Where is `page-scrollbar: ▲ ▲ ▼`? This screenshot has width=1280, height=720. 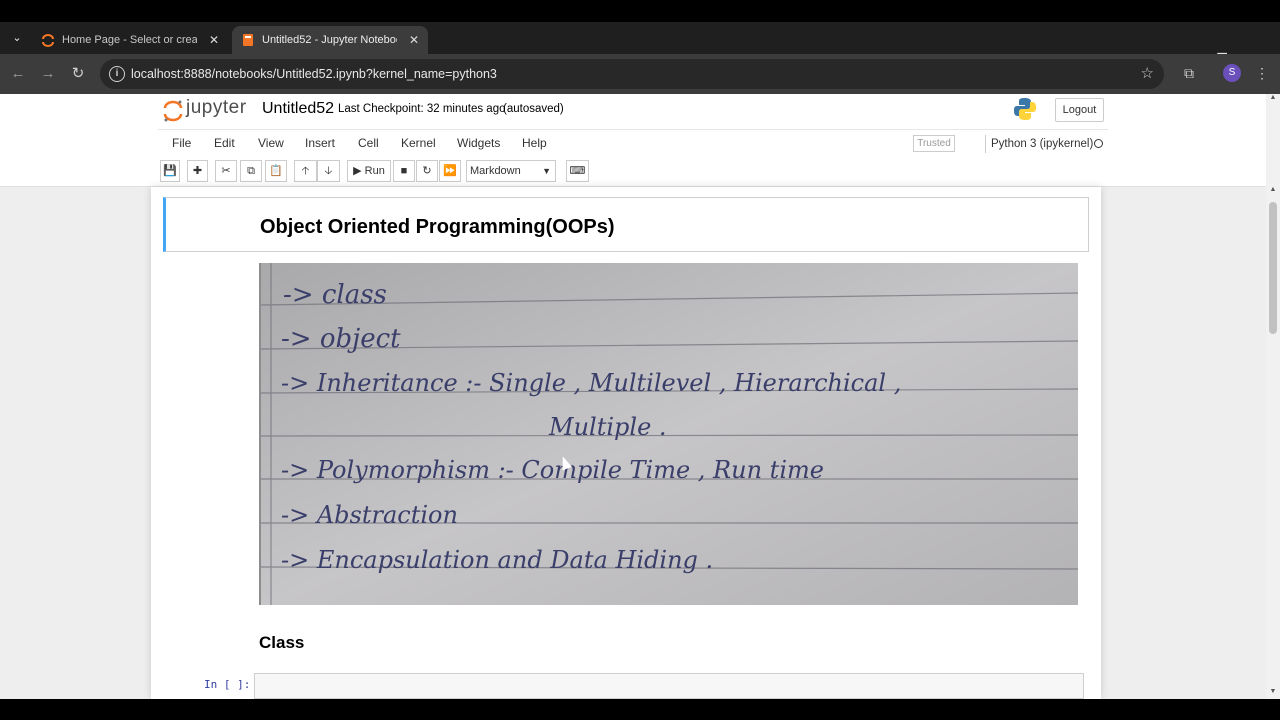 page-scrollbar: ▲ ▲ ▼ is located at coordinates (1273, 396).